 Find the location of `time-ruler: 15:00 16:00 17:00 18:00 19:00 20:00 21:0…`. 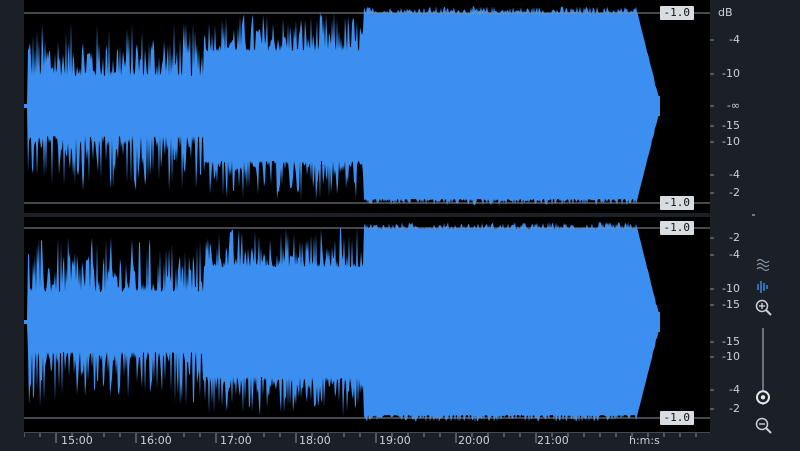

time-ruler: 15:00 16:00 17:00 18:00 19:00 20:00 21:0… is located at coordinates (367, 441).